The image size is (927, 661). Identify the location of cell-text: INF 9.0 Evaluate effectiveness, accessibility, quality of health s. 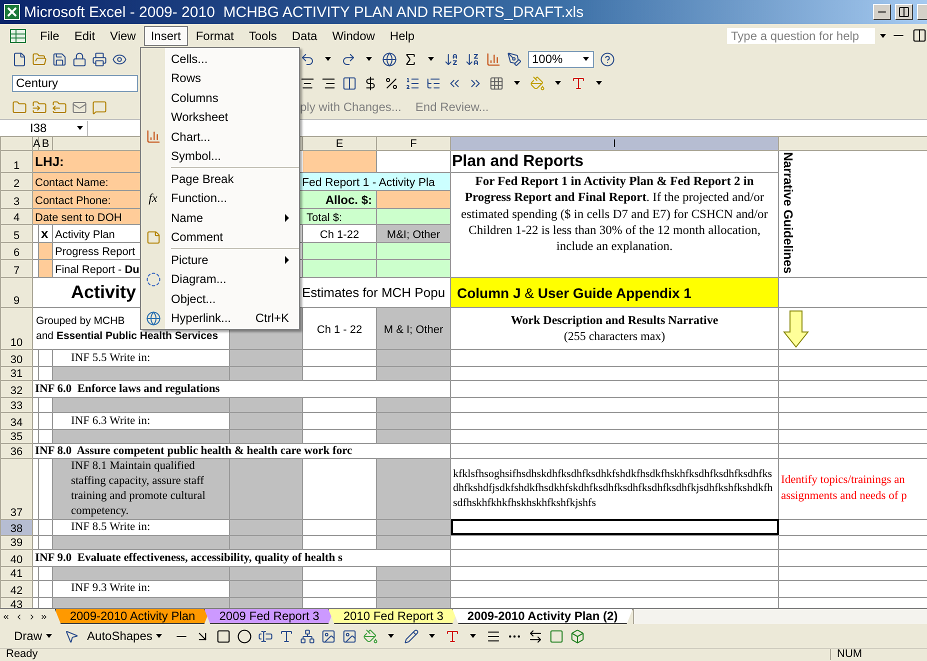
(189, 558).